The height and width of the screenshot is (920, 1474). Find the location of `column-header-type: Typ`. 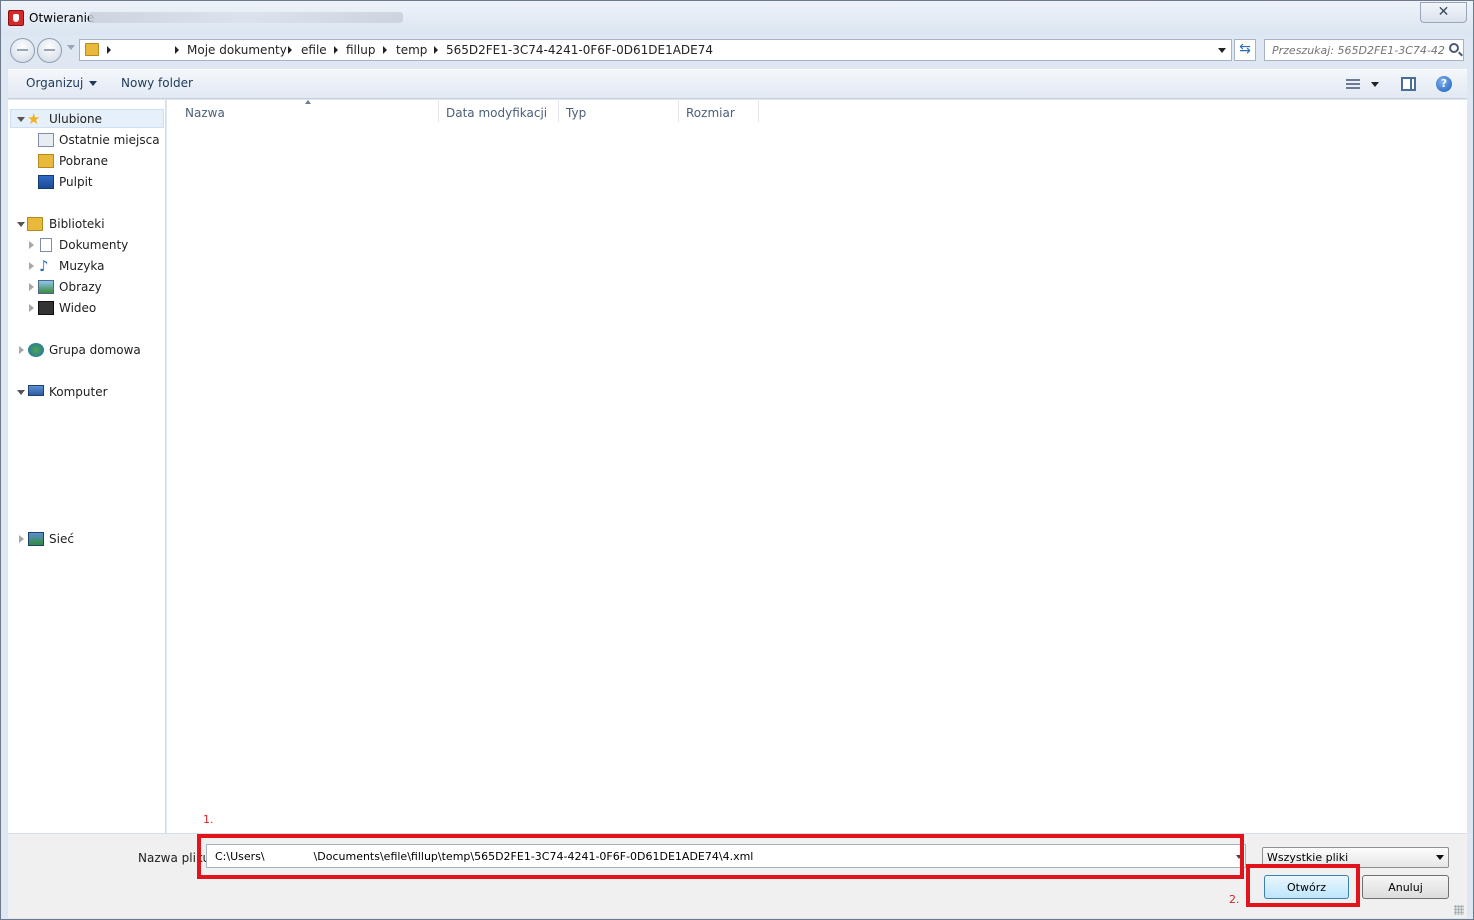

column-header-type: Typ is located at coordinates (619, 111).